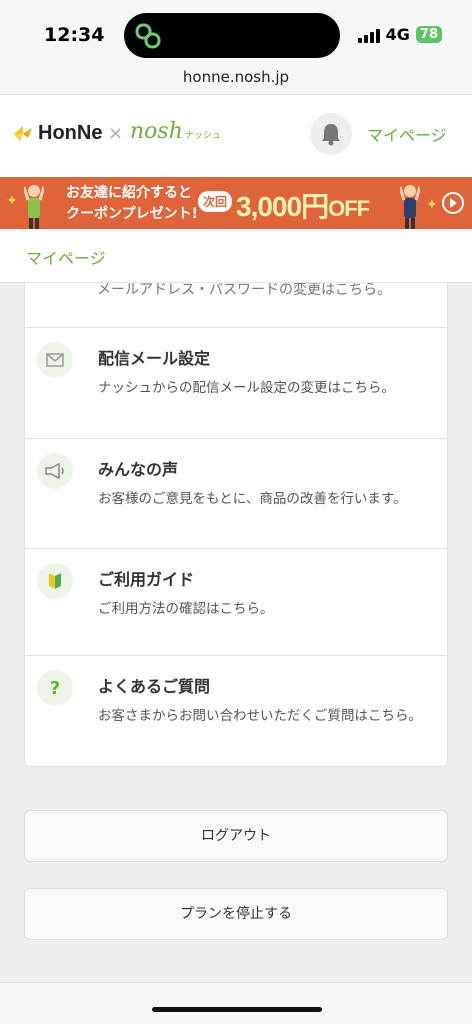 The height and width of the screenshot is (1024, 472). I want to click on site-header: HonNe × nosh ナッシュ マイページ, so click(236, 136).